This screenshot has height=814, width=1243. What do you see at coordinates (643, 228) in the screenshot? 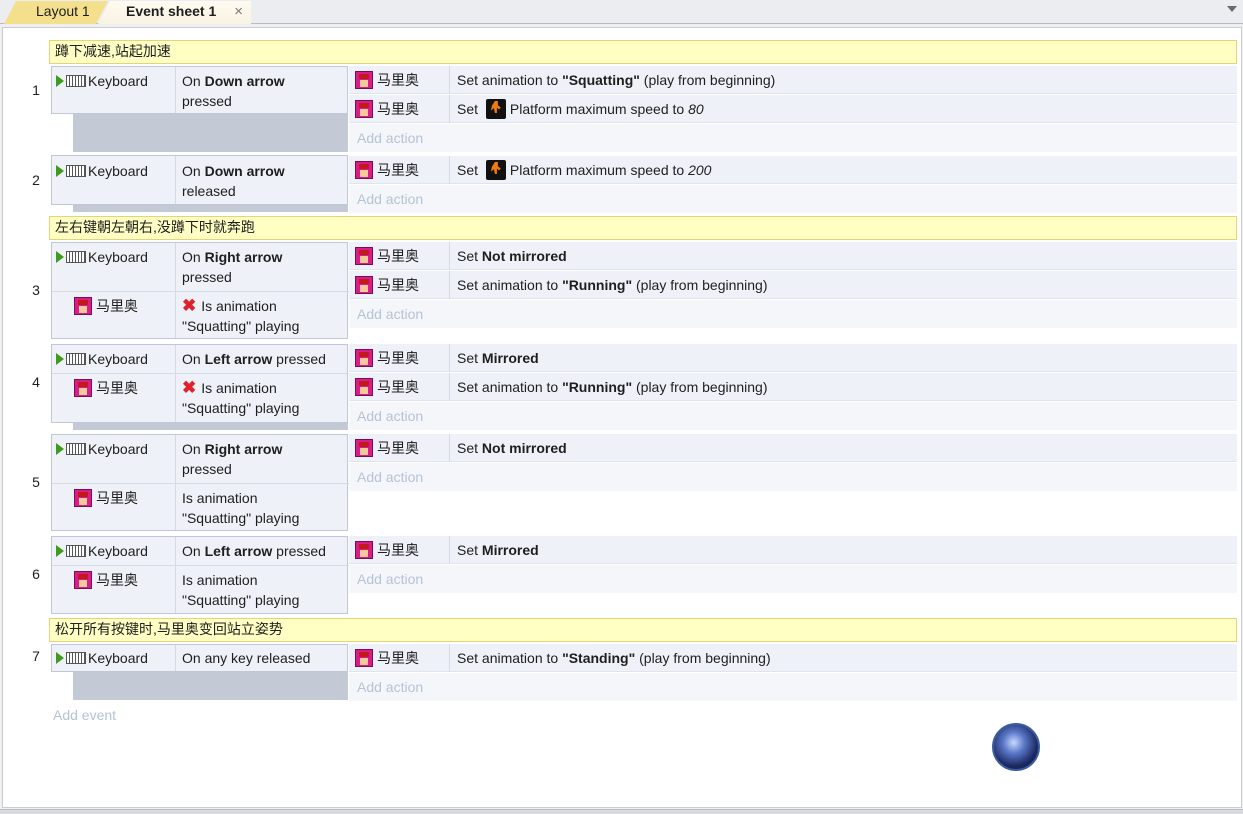
I see `comment-row: 左右键朝左朝右,没蹲下时就奔跑` at bounding box center [643, 228].